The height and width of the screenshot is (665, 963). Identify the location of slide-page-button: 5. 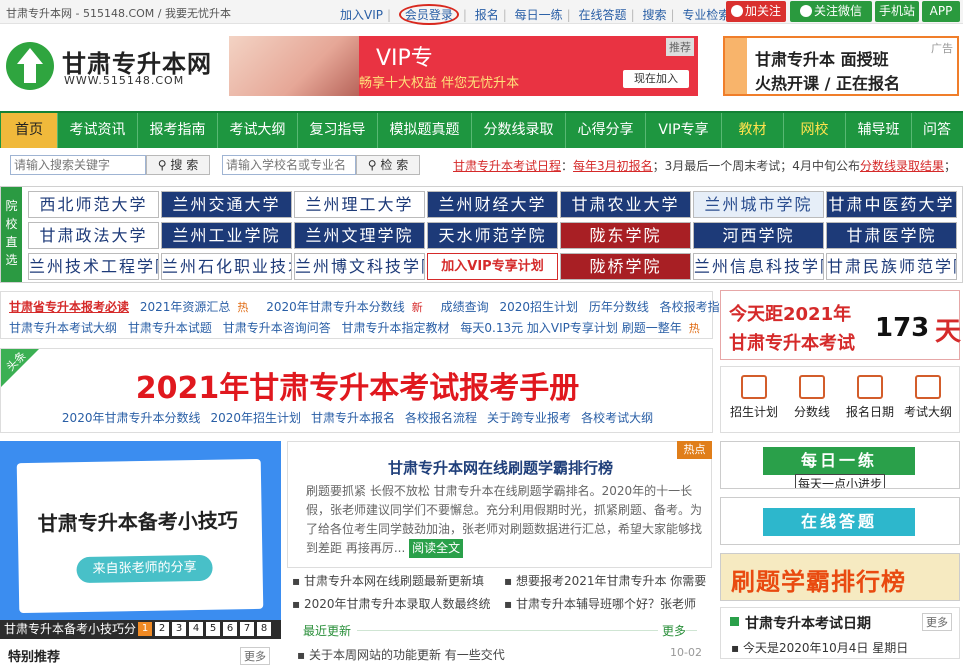
(213, 629).